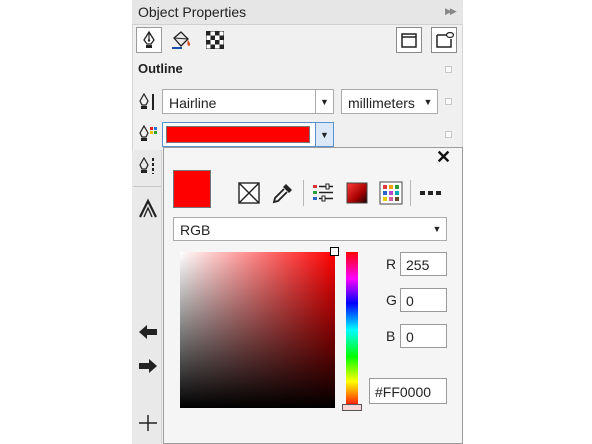 This screenshot has height=444, width=592. I want to click on blue-label: B, so click(391, 336).